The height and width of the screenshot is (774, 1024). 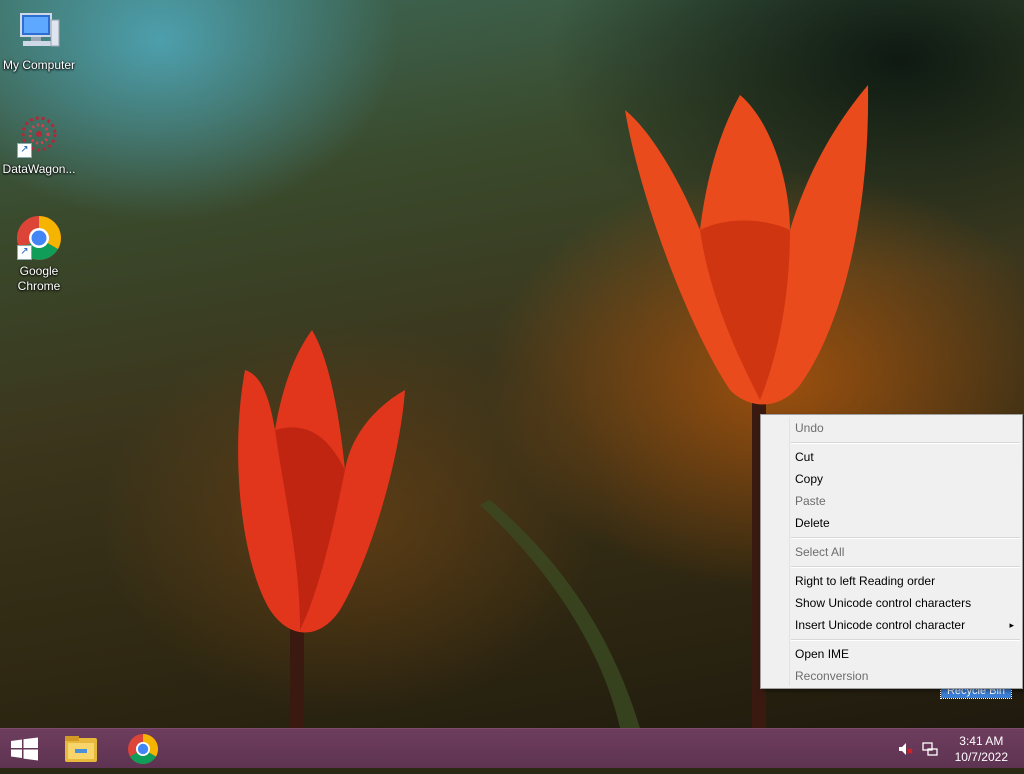 I want to click on menu-item-insert-unicode-control: Insert Unicode control character ▸, so click(x=906, y=625).